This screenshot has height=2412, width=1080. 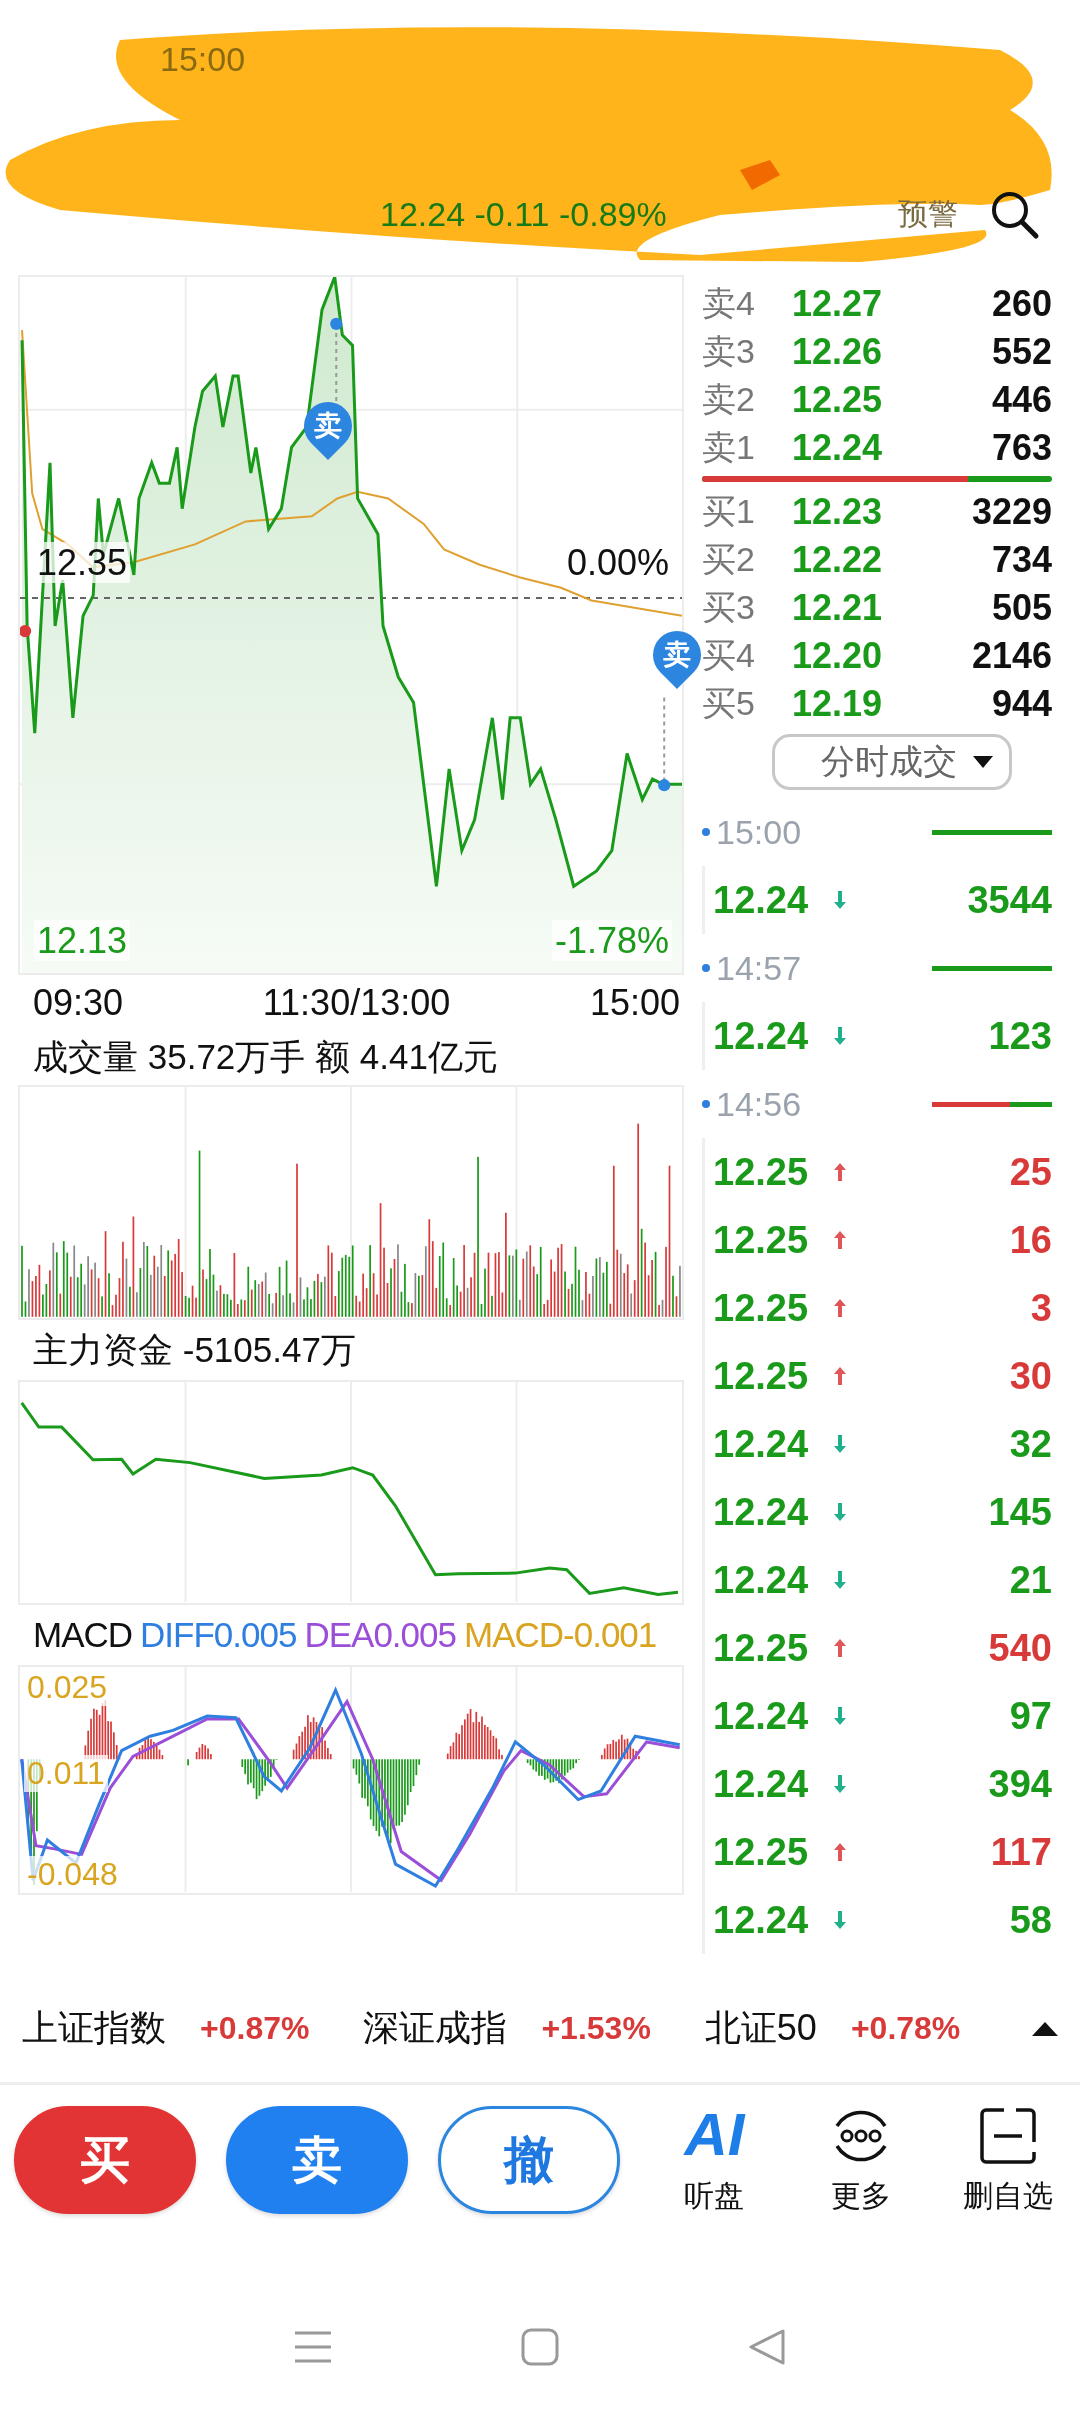 I want to click on order-volume: 734, so click(x=1021, y=560).